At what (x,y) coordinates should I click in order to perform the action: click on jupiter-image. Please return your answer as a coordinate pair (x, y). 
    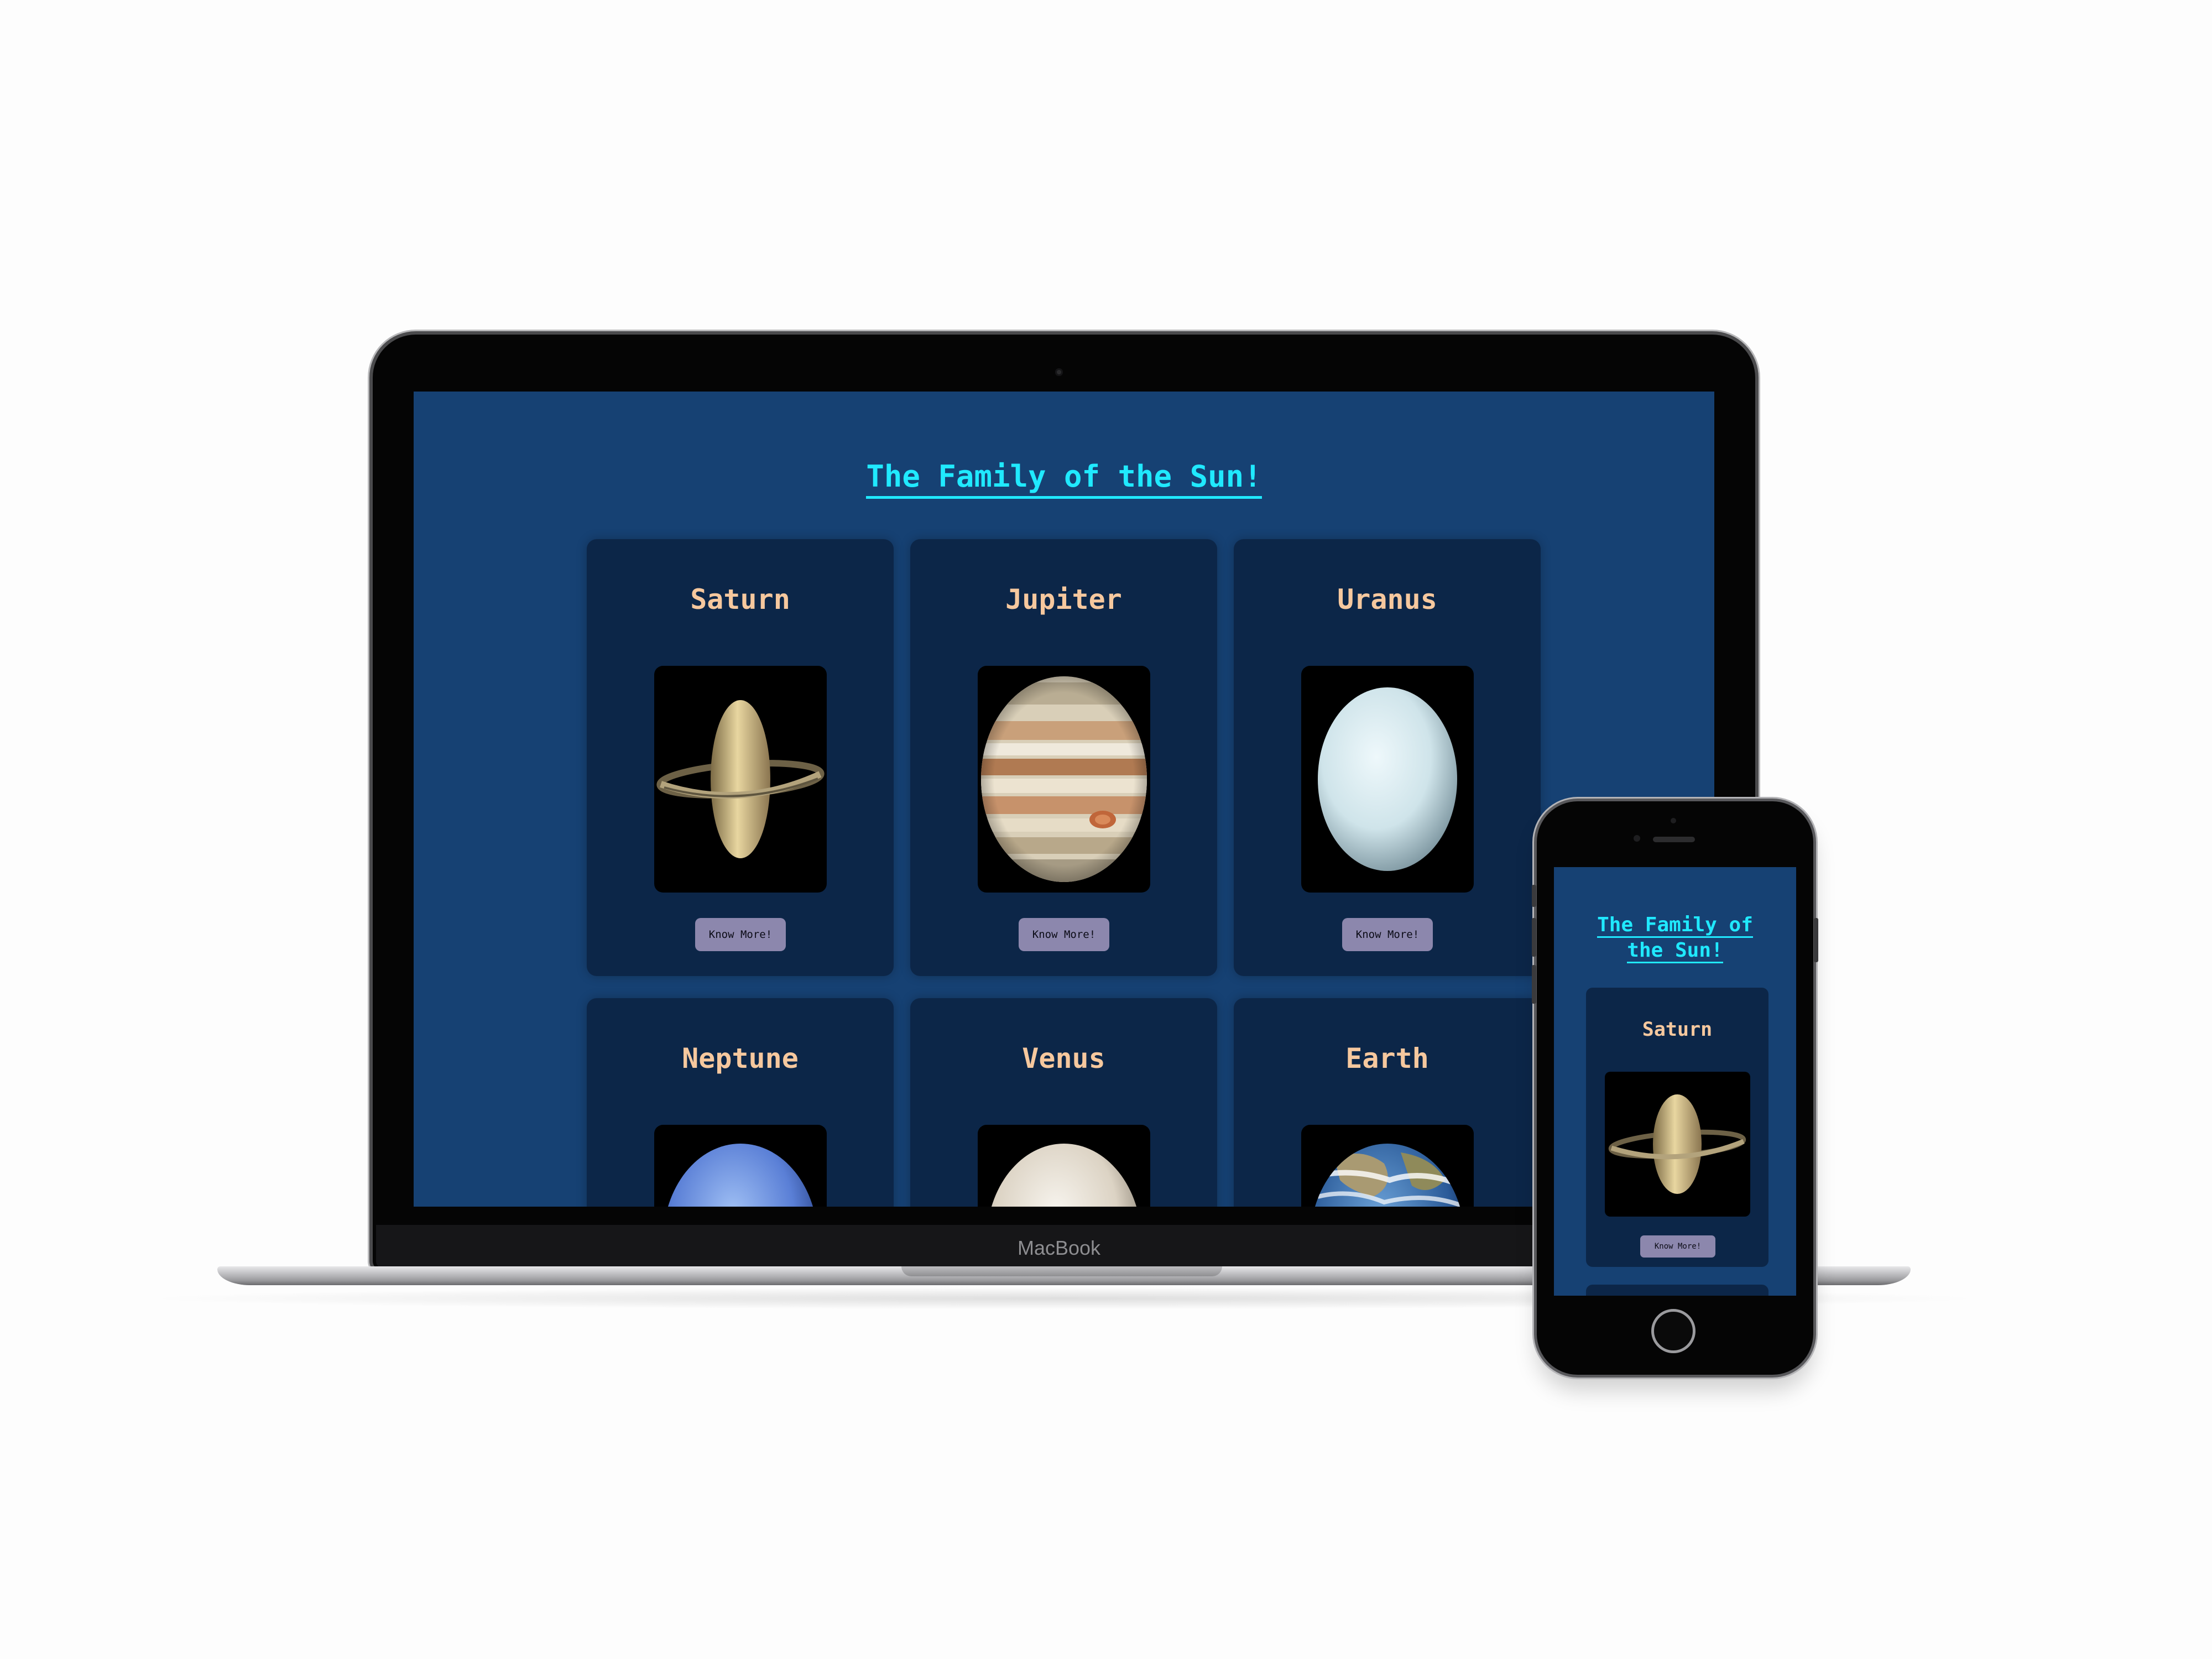
    Looking at the image, I should click on (1064, 780).